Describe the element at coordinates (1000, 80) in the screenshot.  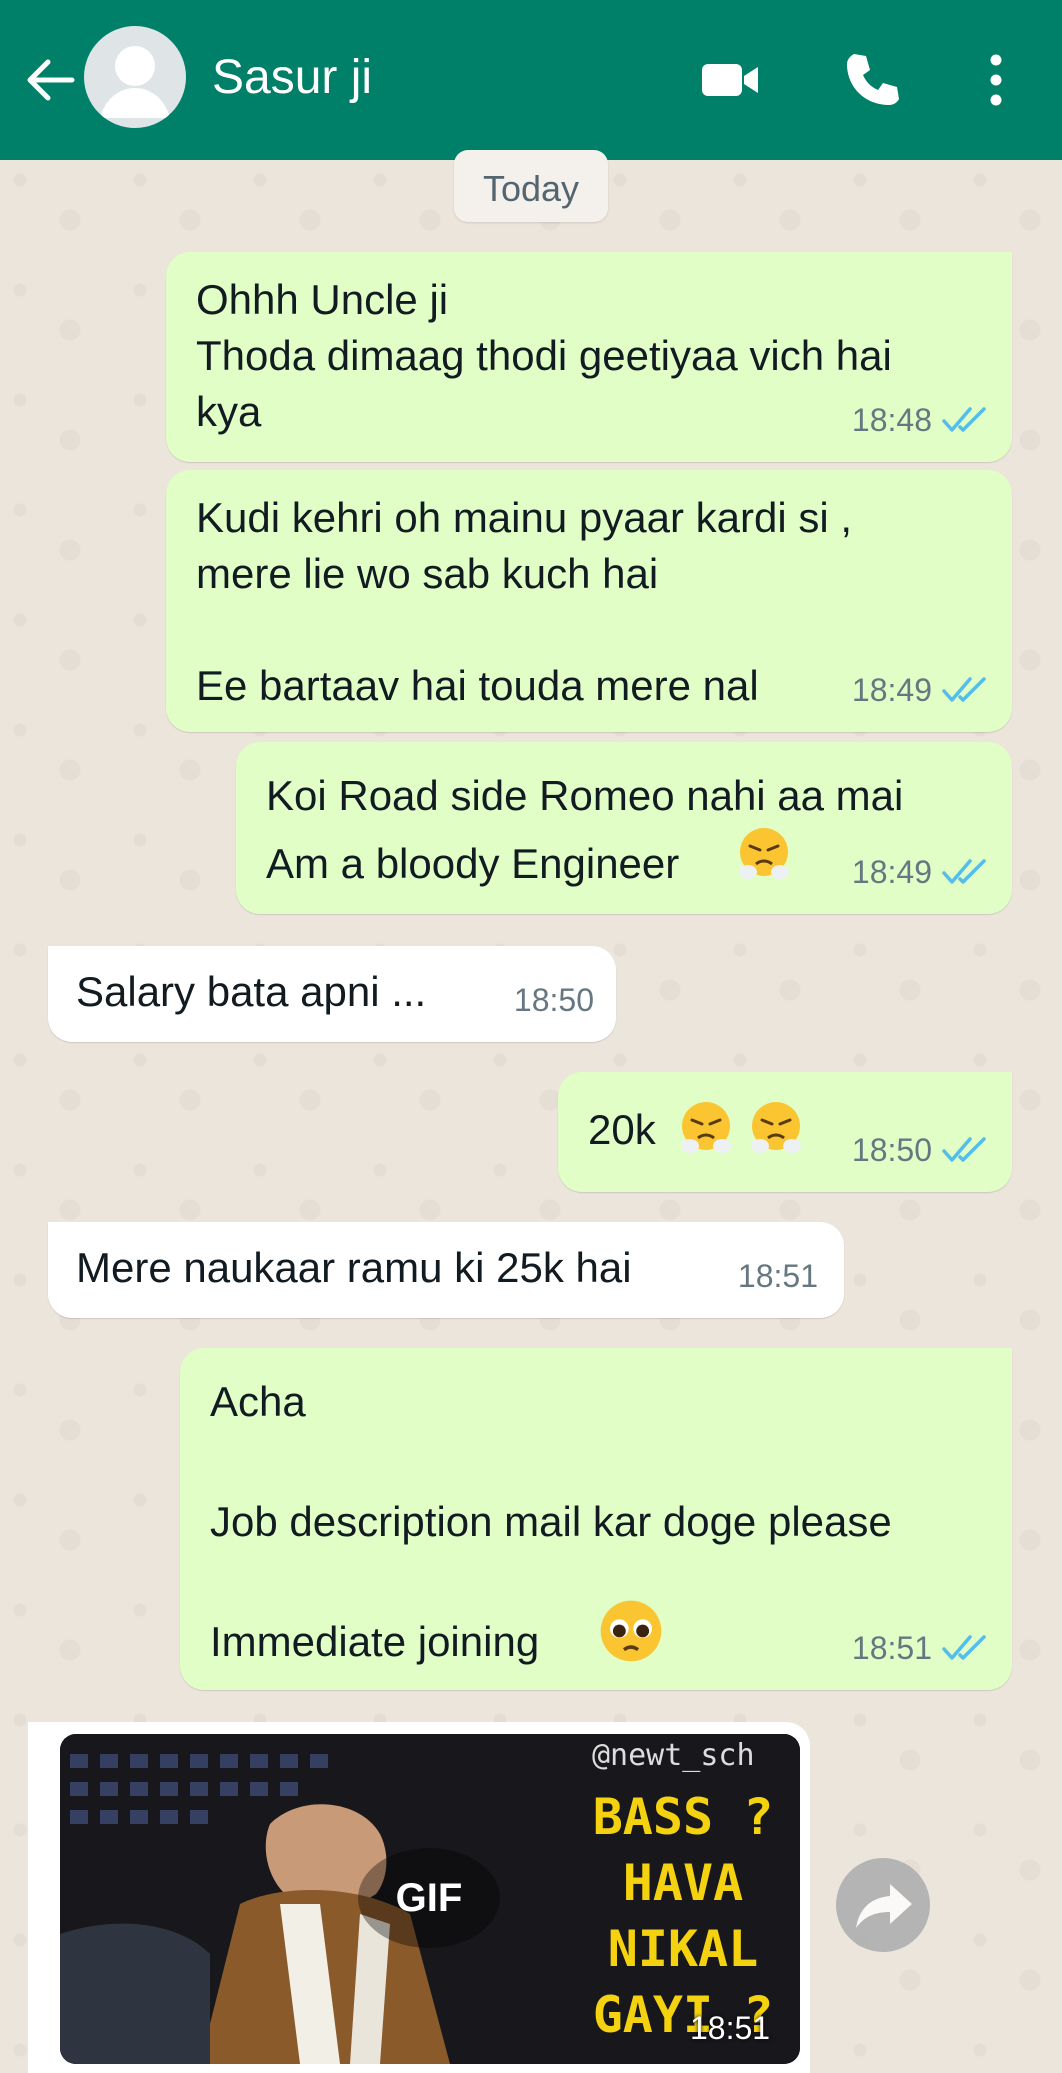
I see `more-vertical-icon` at that location.